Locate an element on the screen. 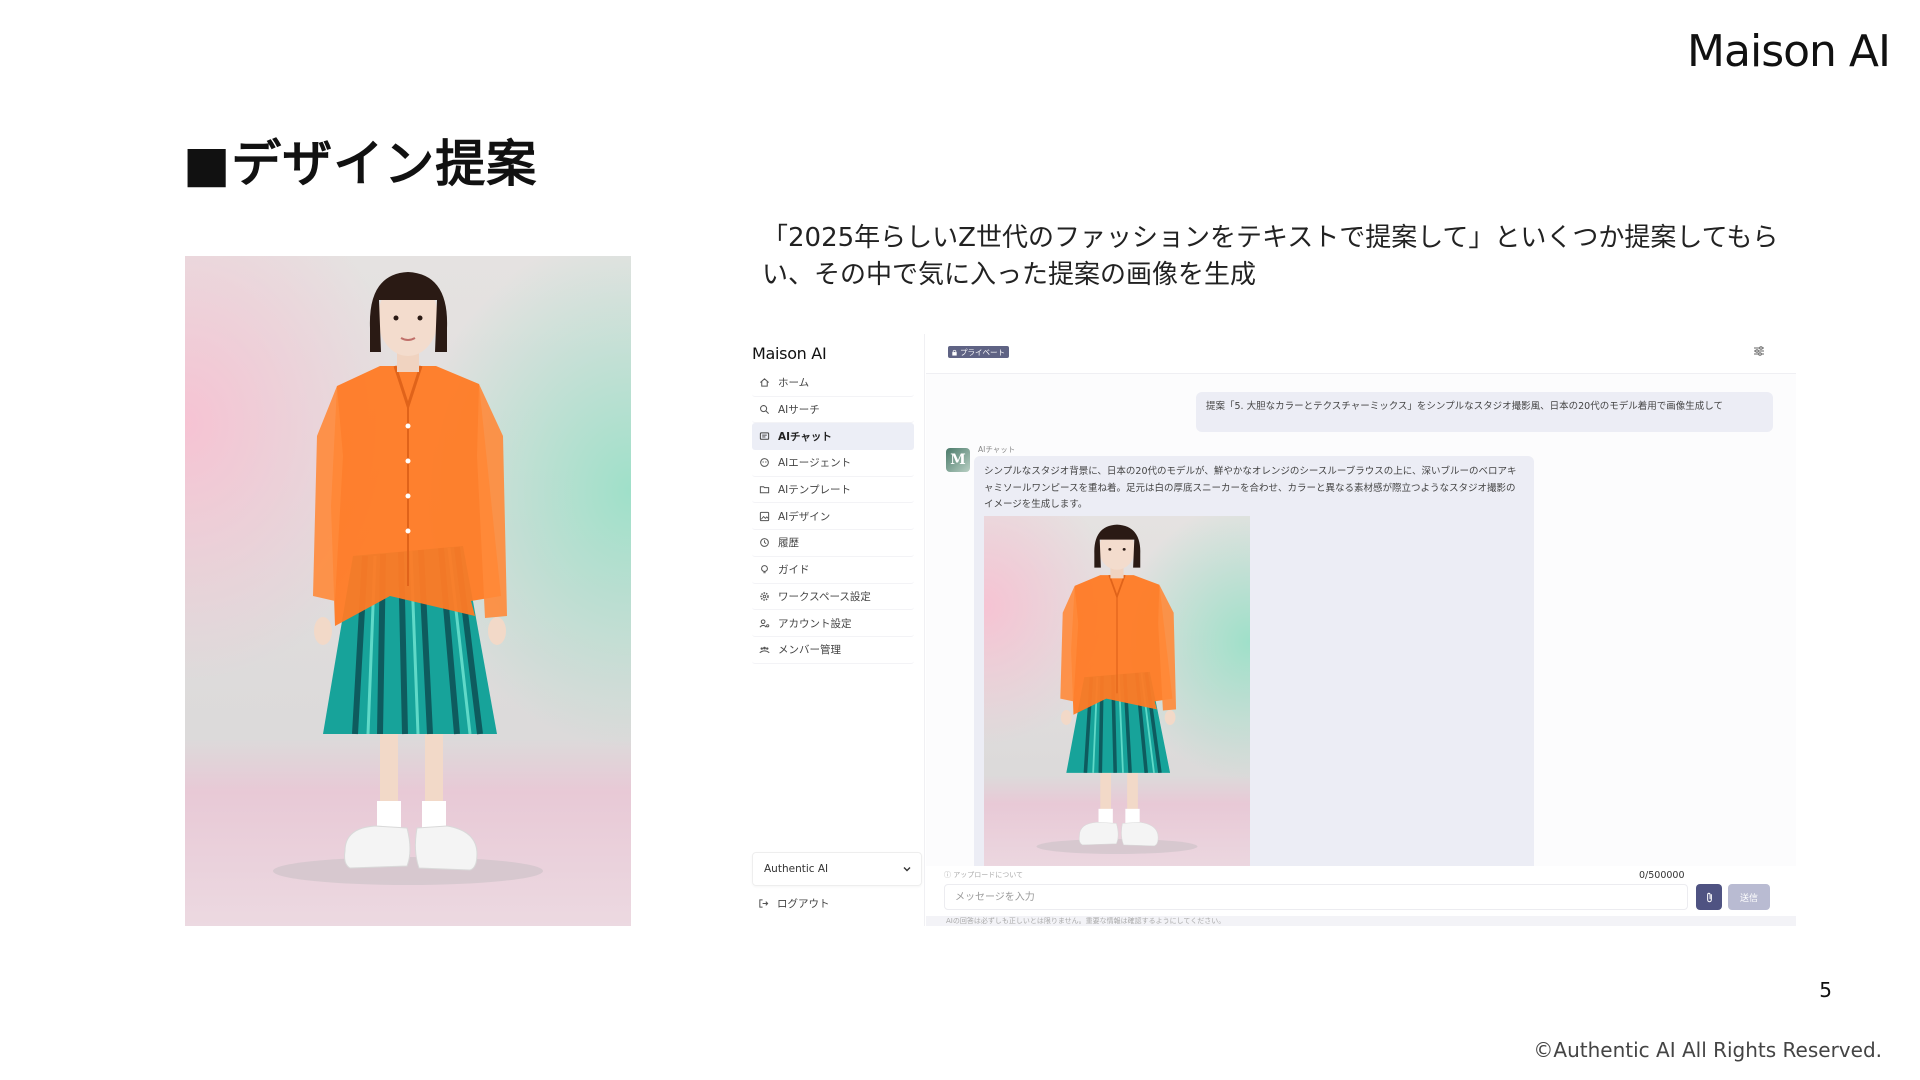  user-gear-icon is located at coordinates (764, 623).